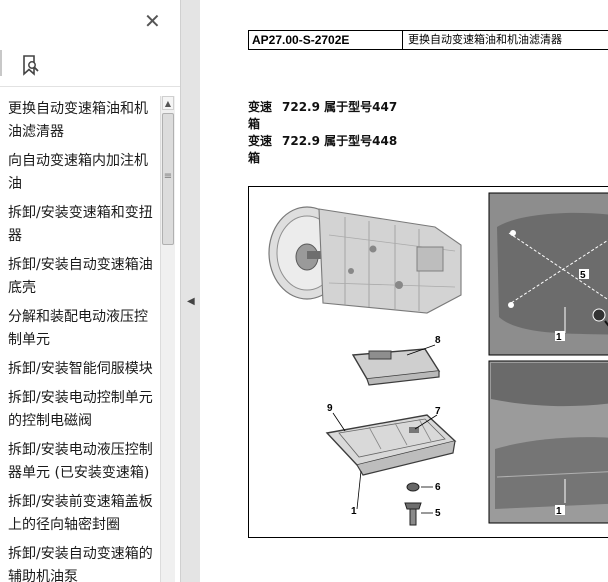 This screenshot has width=608, height=582. What do you see at coordinates (559, 337) in the screenshot?
I see `photo-callout-pan: 1` at bounding box center [559, 337].